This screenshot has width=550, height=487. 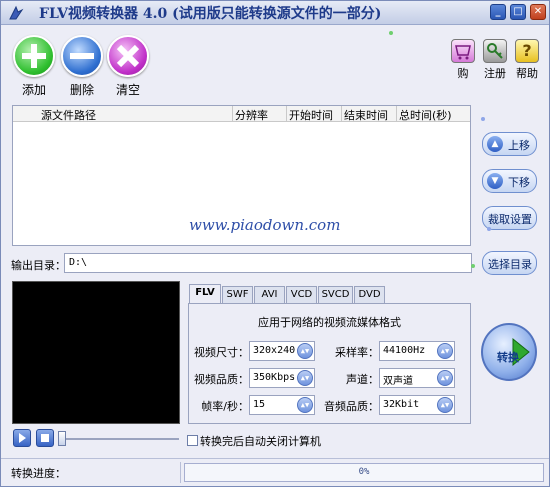 I want to click on help-button: ? 帮助, so click(x=527, y=60).